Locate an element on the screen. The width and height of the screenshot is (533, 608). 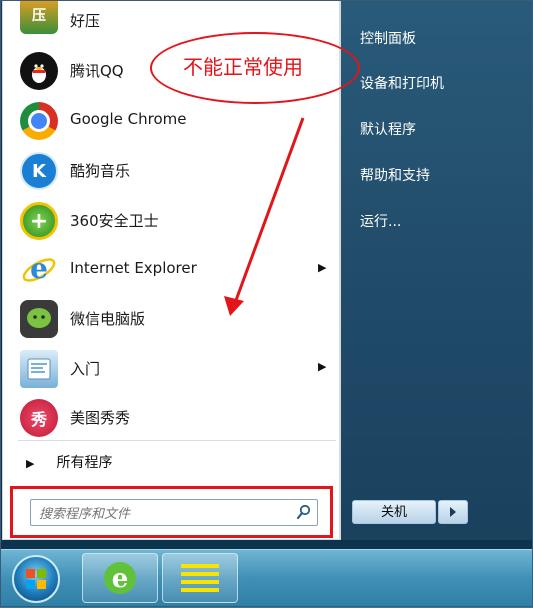
program-item-meitu: 秀 美图秀秀 is located at coordinates (171, 417).